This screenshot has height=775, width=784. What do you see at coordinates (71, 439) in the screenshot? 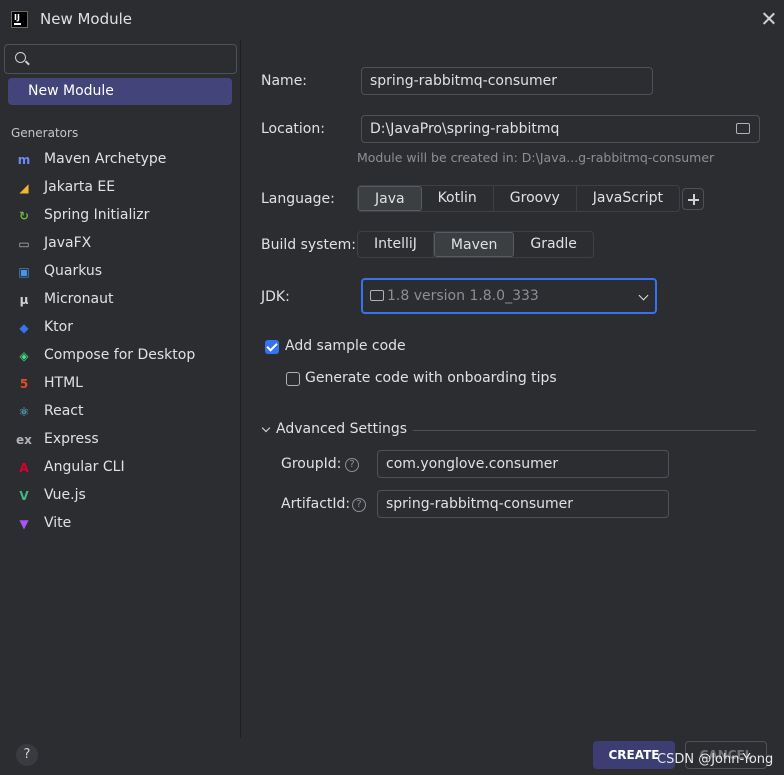
I see `generator-label: Express` at bounding box center [71, 439].